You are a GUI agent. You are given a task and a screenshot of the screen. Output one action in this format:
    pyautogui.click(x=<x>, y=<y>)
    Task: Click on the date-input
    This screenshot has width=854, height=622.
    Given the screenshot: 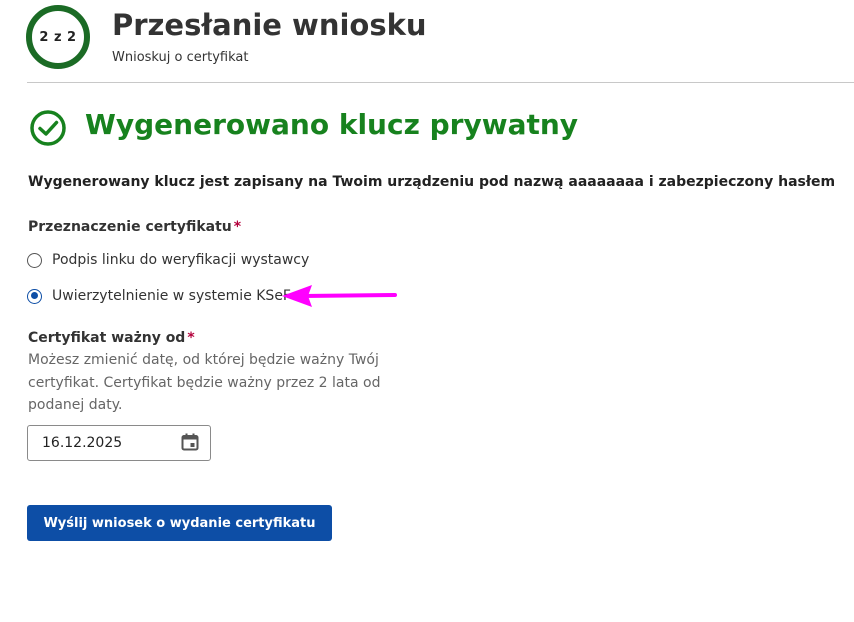 What is the action you would take?
    pyautogui.click(x=107, y=443)
    